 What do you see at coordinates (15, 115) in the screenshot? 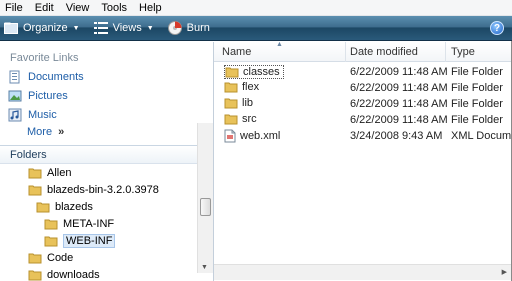
I see `music-icon` at bounding box center [15, 115].